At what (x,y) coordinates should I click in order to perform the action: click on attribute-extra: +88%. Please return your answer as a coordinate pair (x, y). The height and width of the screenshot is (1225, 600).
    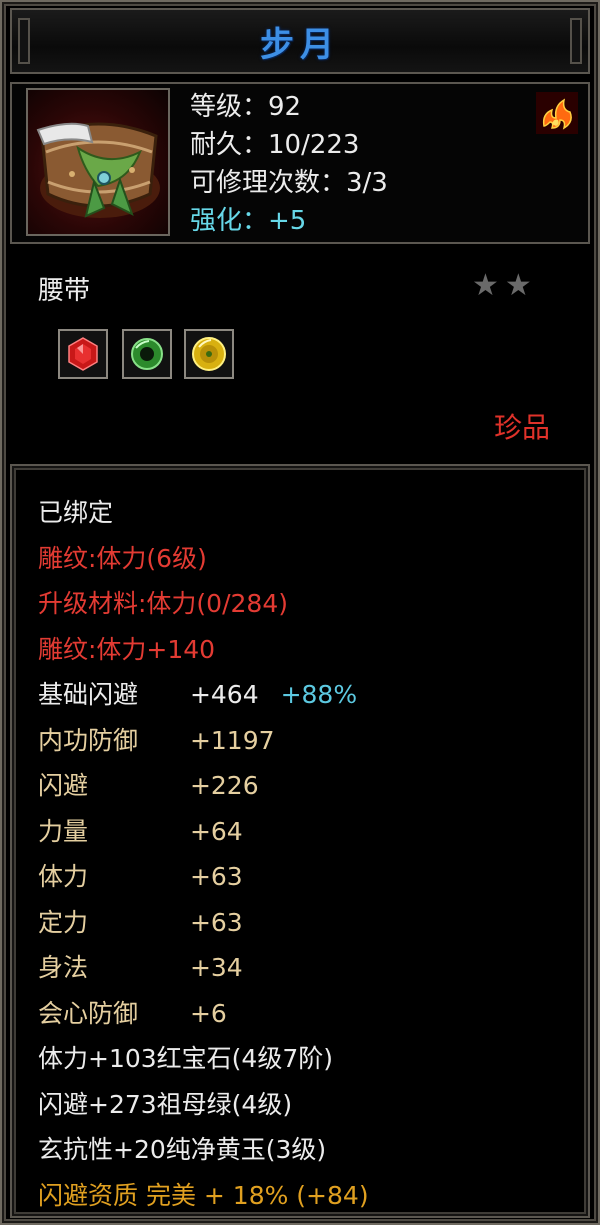
    Looking at the image, I should click on (319, 694).